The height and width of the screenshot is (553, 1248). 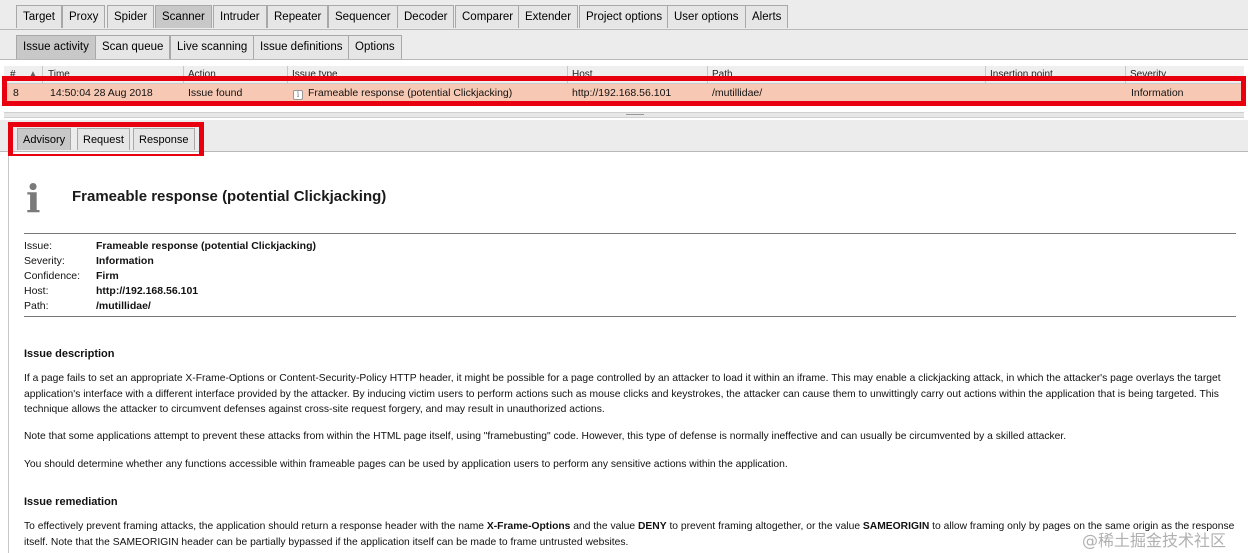 I want to click on col-header-insertion-point: Insertion point, so click(x=1021, y=74).